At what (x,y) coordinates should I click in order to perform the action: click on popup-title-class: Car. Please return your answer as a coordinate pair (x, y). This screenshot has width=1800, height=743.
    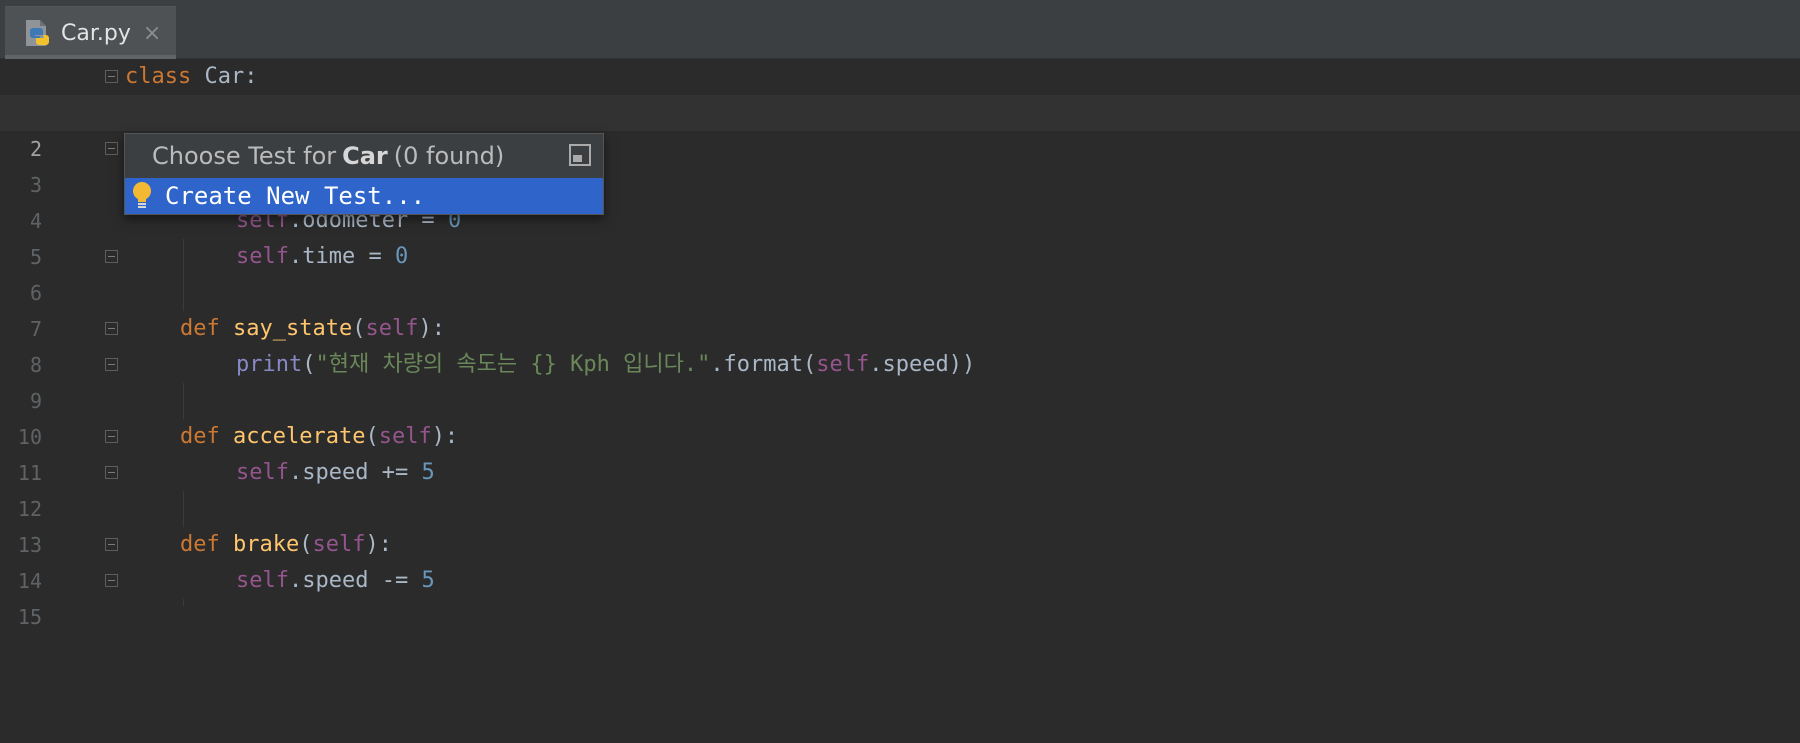
    Looking at the image, I should click on (365, 156).